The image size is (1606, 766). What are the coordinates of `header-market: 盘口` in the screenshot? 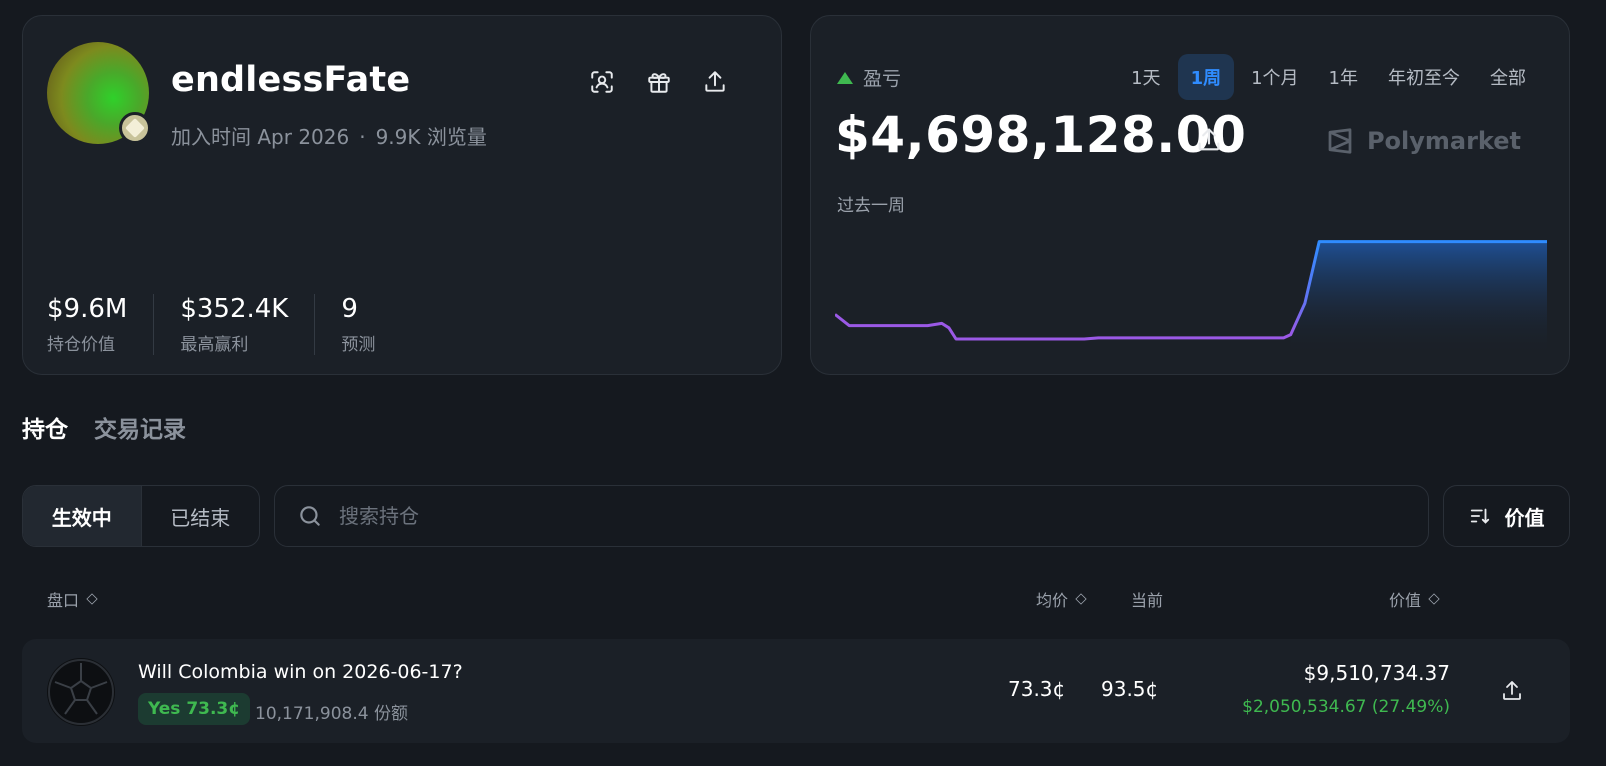 It's located at (72, 599).